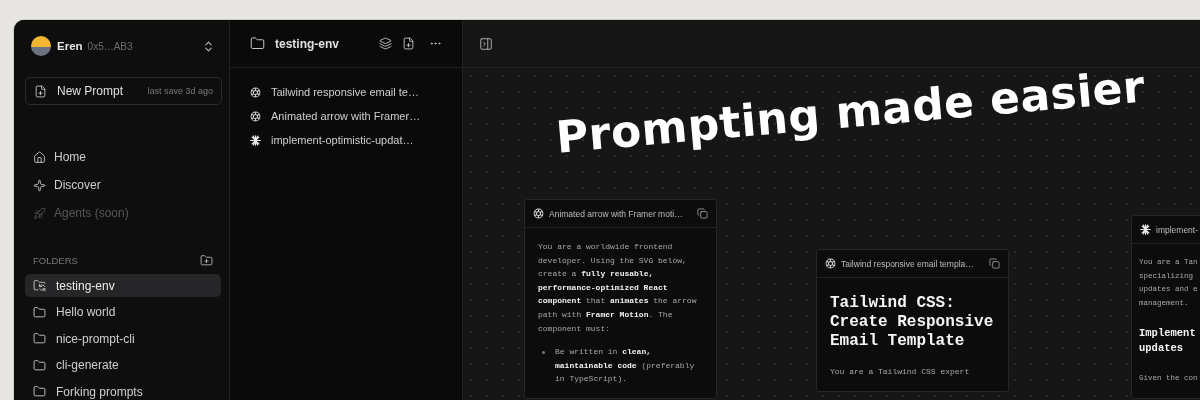  I want to click on folder-item: nice-prompt-cli, so click(123, 338).